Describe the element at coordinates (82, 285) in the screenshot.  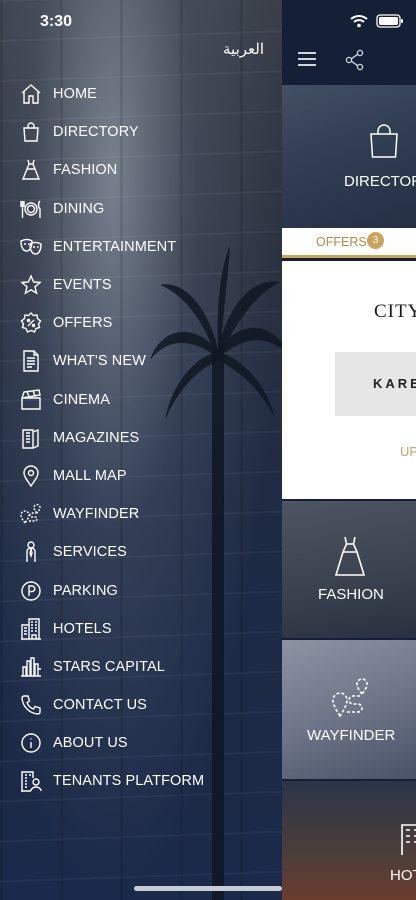
I see `menu-item-label: EVENTS` at that location.